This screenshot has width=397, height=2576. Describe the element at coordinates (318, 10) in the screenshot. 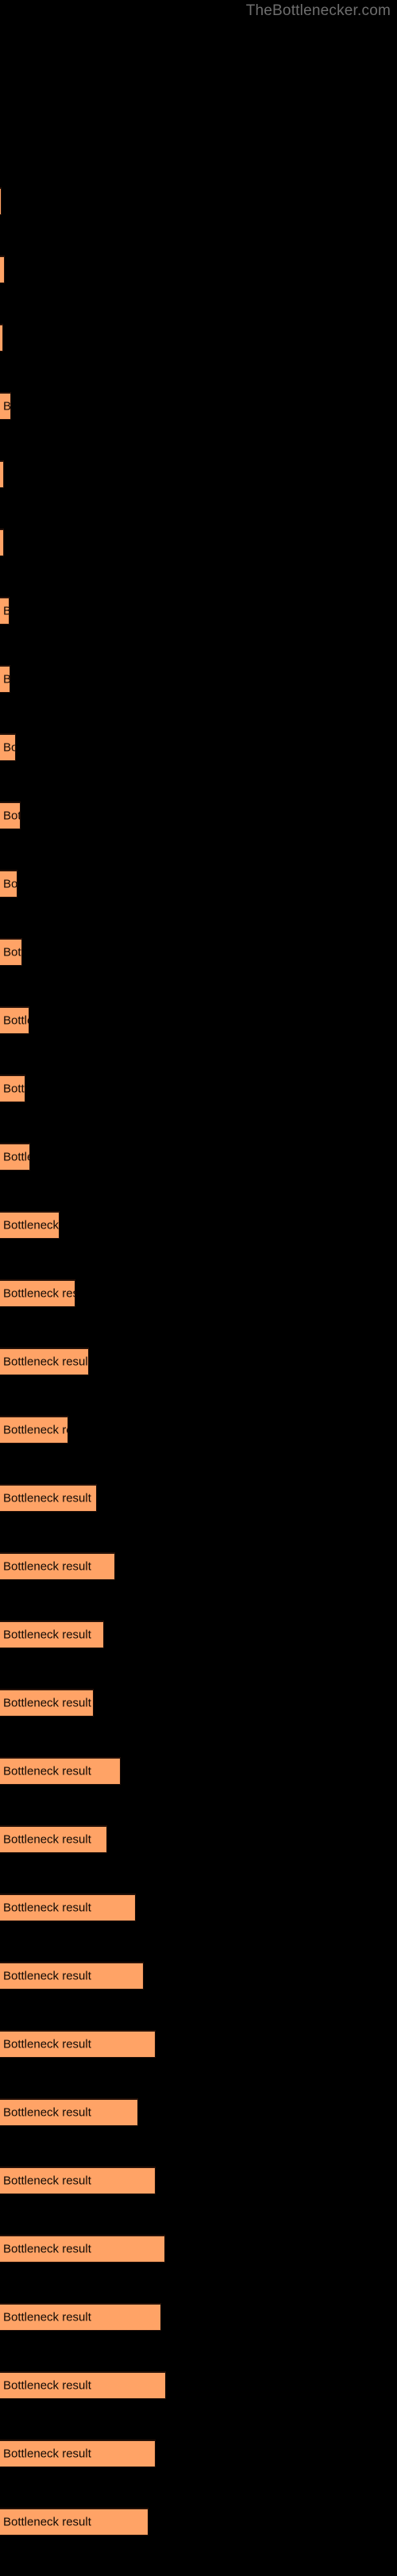

I see `site-watermark: TheBottlenecker.com` at that location.